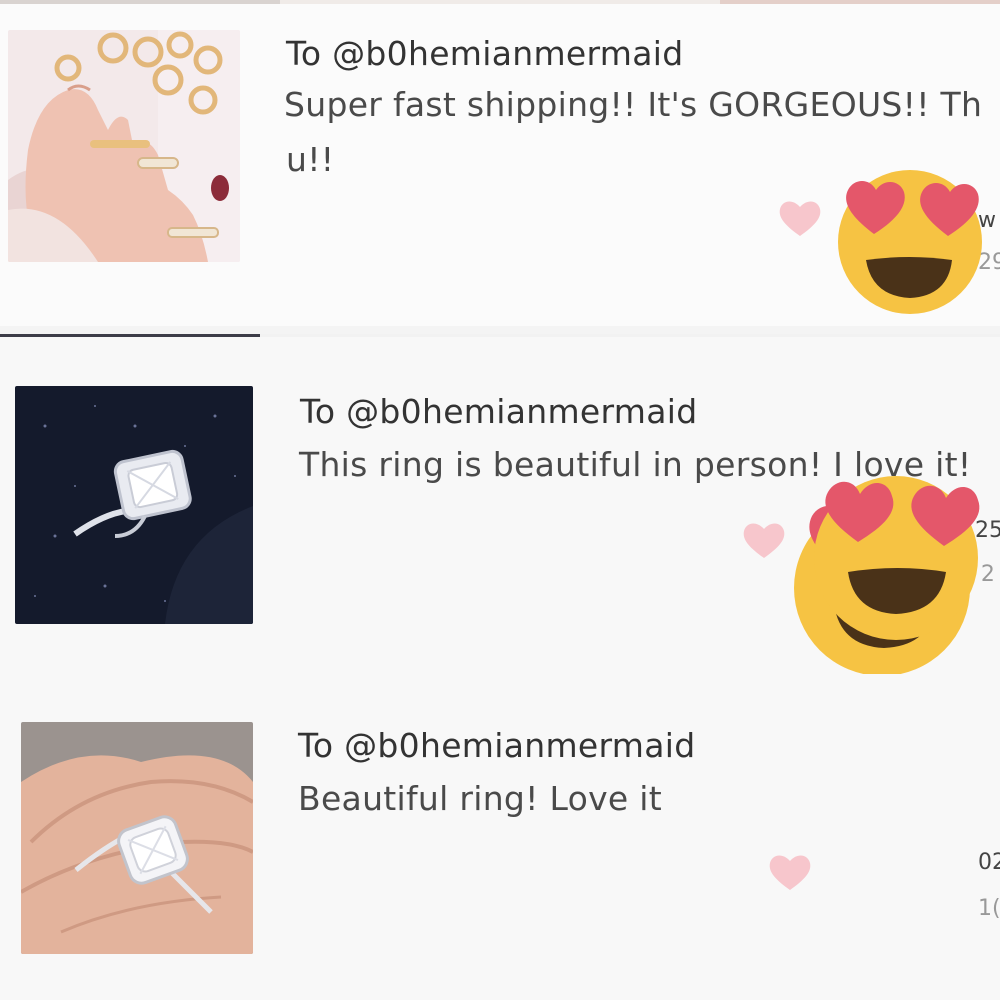 This screenshot has height=1000, width=1000. What do you see at coordinates (137, 838) in the screenshot?
I see `diamond-ring-on-hand-photo` at bounding box center [137, 838].